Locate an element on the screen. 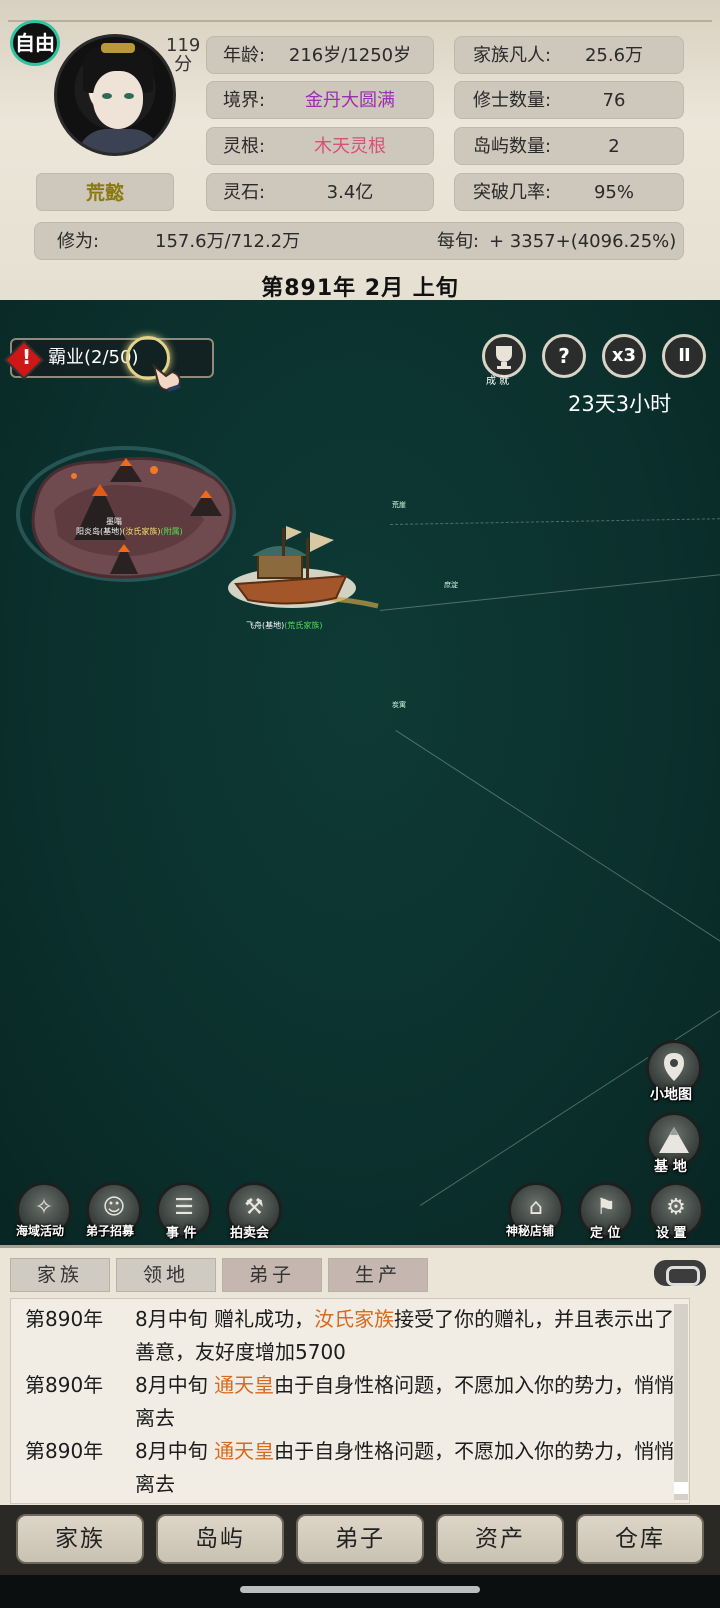  countdown-timer: 23天3小时 is located at coordinates (620, 404).